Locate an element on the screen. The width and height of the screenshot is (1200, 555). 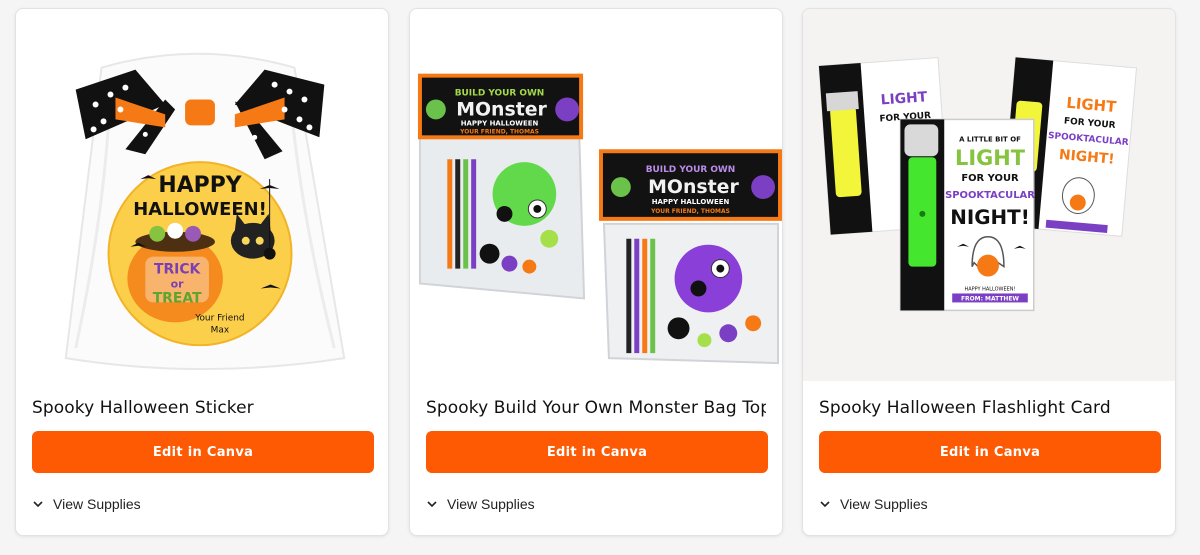
topper-text-friend: YOUR FRIEND, THOMAS is located at coordinates (499, 131).